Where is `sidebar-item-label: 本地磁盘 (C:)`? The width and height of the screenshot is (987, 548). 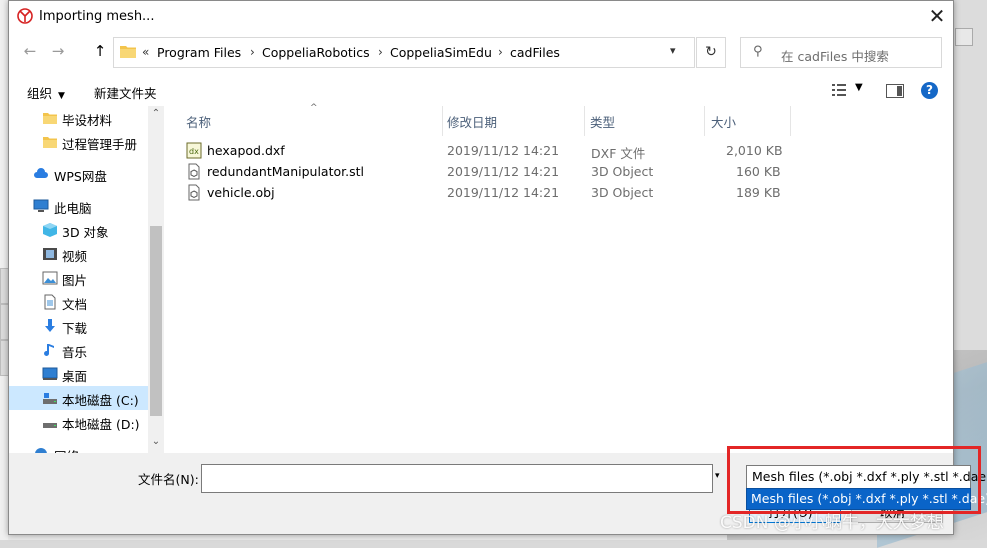
sidebar-item-label: 本地磁盘 (C:) is located at coordinates (100, 400).